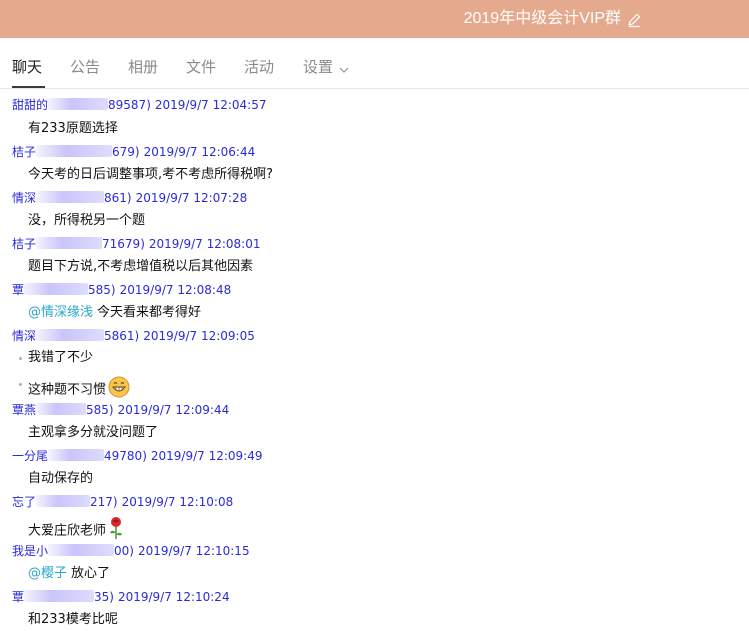 The image size is (749, 631). What do you see at coordinates (175, 290) in the screenshot?
I see `message-time: 2019/9/7 12:08:48` at bounding box center [175, 290].